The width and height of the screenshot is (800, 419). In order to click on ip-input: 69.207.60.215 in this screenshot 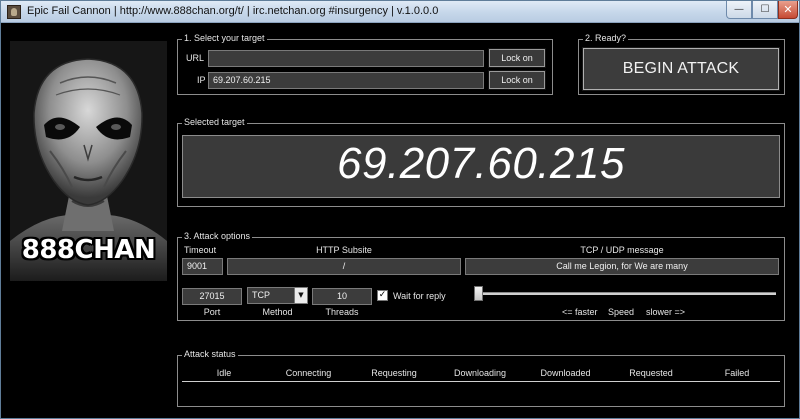, I will do `click(346, 80)`.